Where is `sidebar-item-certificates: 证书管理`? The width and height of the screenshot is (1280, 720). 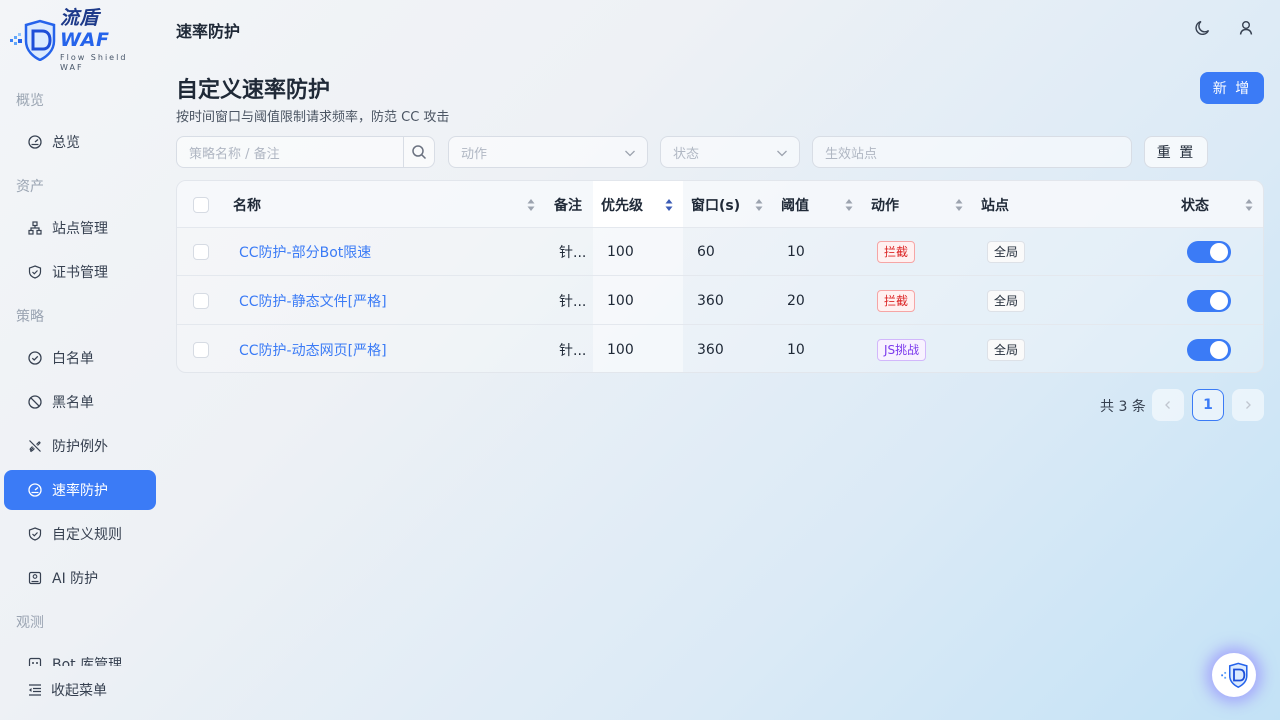 sidebar-item-certificates: 证书管理 is located at coordinates (80, 272).